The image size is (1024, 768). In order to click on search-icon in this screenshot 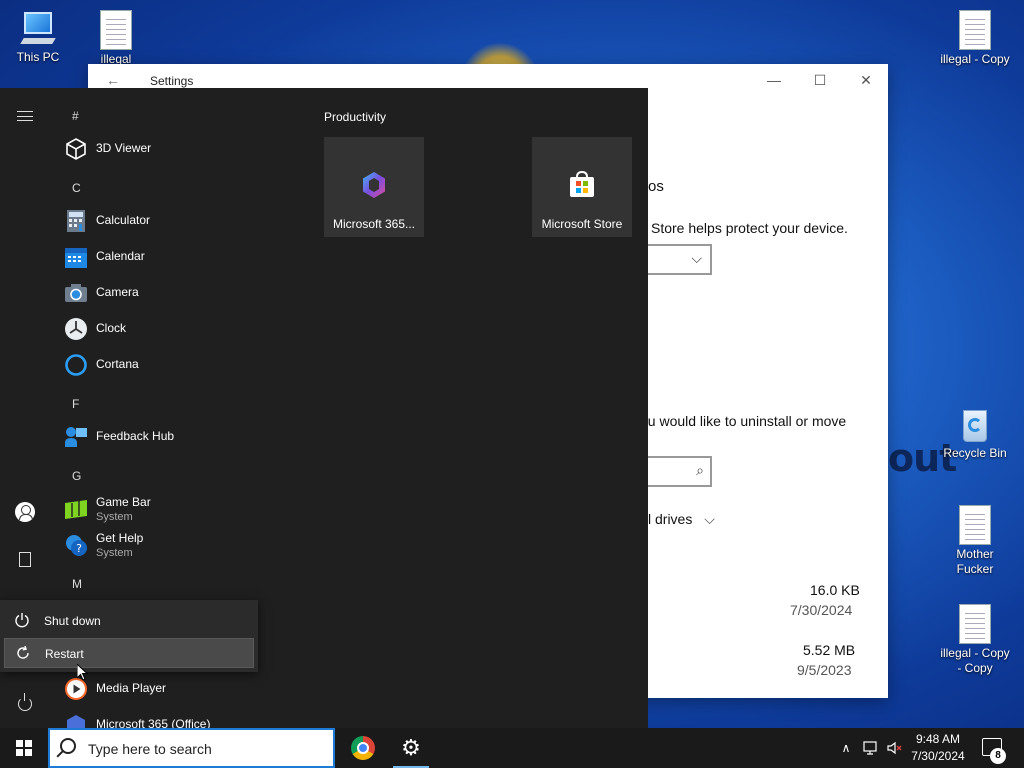, I will do `click(68, 746)`.